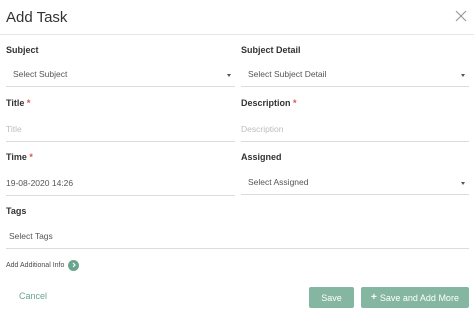 This screenshot has height=312, width=474. Describe the element at coordinates (355, 75) in the screenshot. I see `subject-detail-select: Select Subject Detail` at that location.